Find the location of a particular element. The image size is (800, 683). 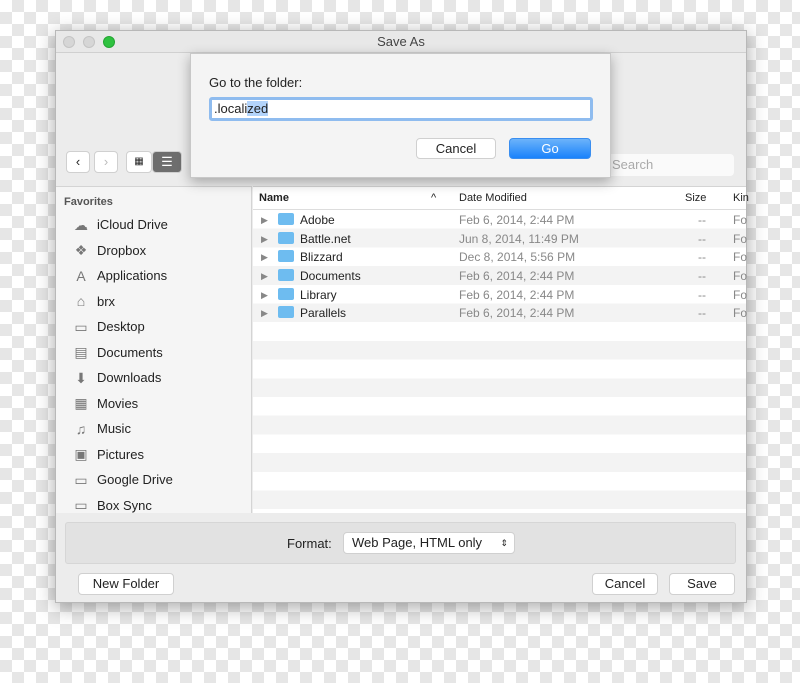

table-row: ▶ Battle.net Jun 8, 2014, 11:49 PM -- Fo is located at coordinates (500, 238).